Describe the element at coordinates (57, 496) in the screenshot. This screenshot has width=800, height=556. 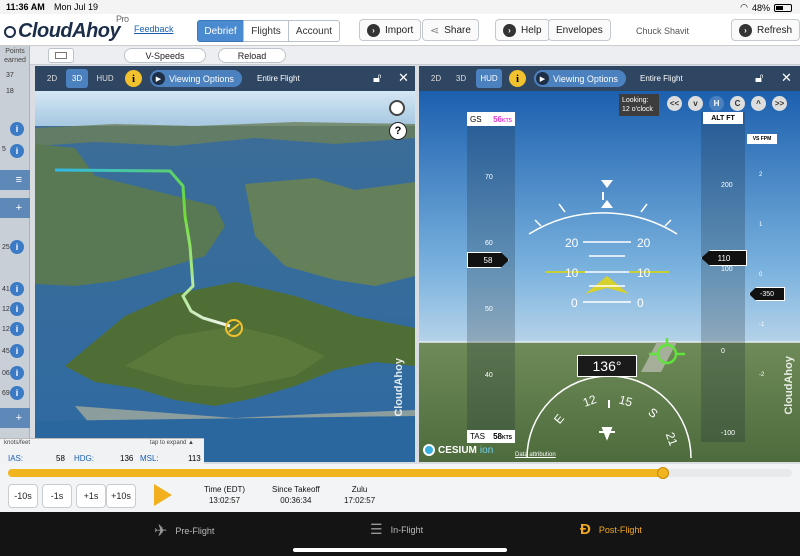
I see `back-1s-button: -1s` at that location.